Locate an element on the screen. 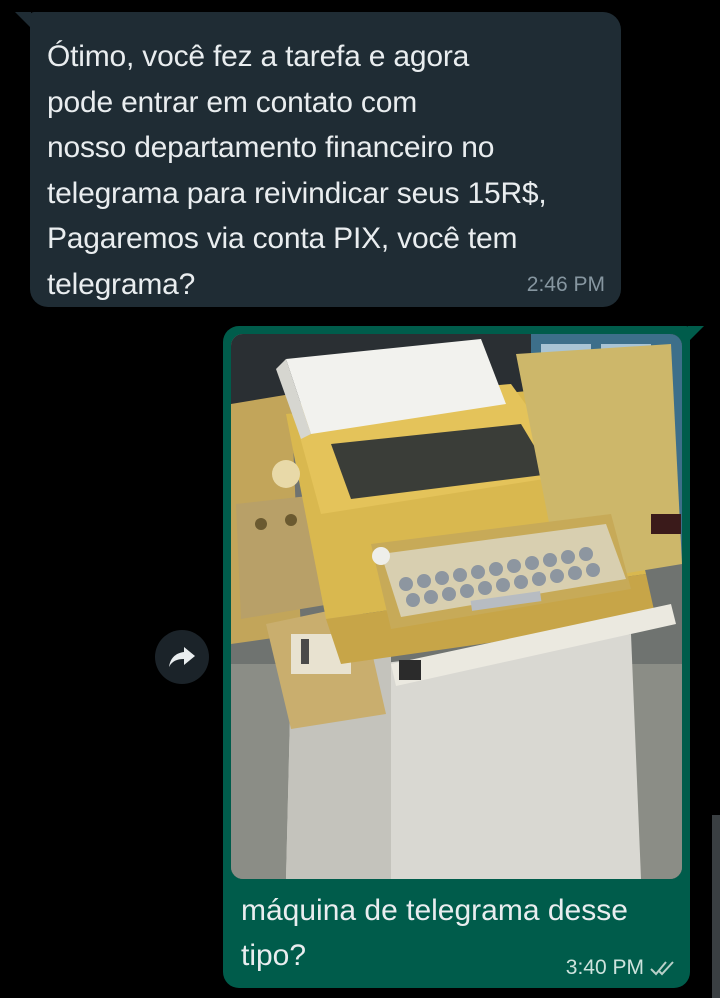 This screenshot has width=720, height=998. incoming-message-time: 2:46 PM is located at coordinates (565, 284).